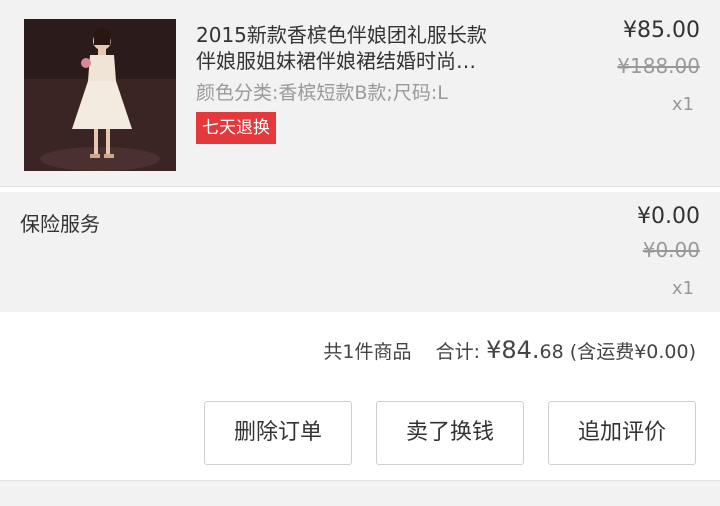 This screenshot has height=506, width=720. I want to click on total-amount-main: ¥84., so click(513, 350).